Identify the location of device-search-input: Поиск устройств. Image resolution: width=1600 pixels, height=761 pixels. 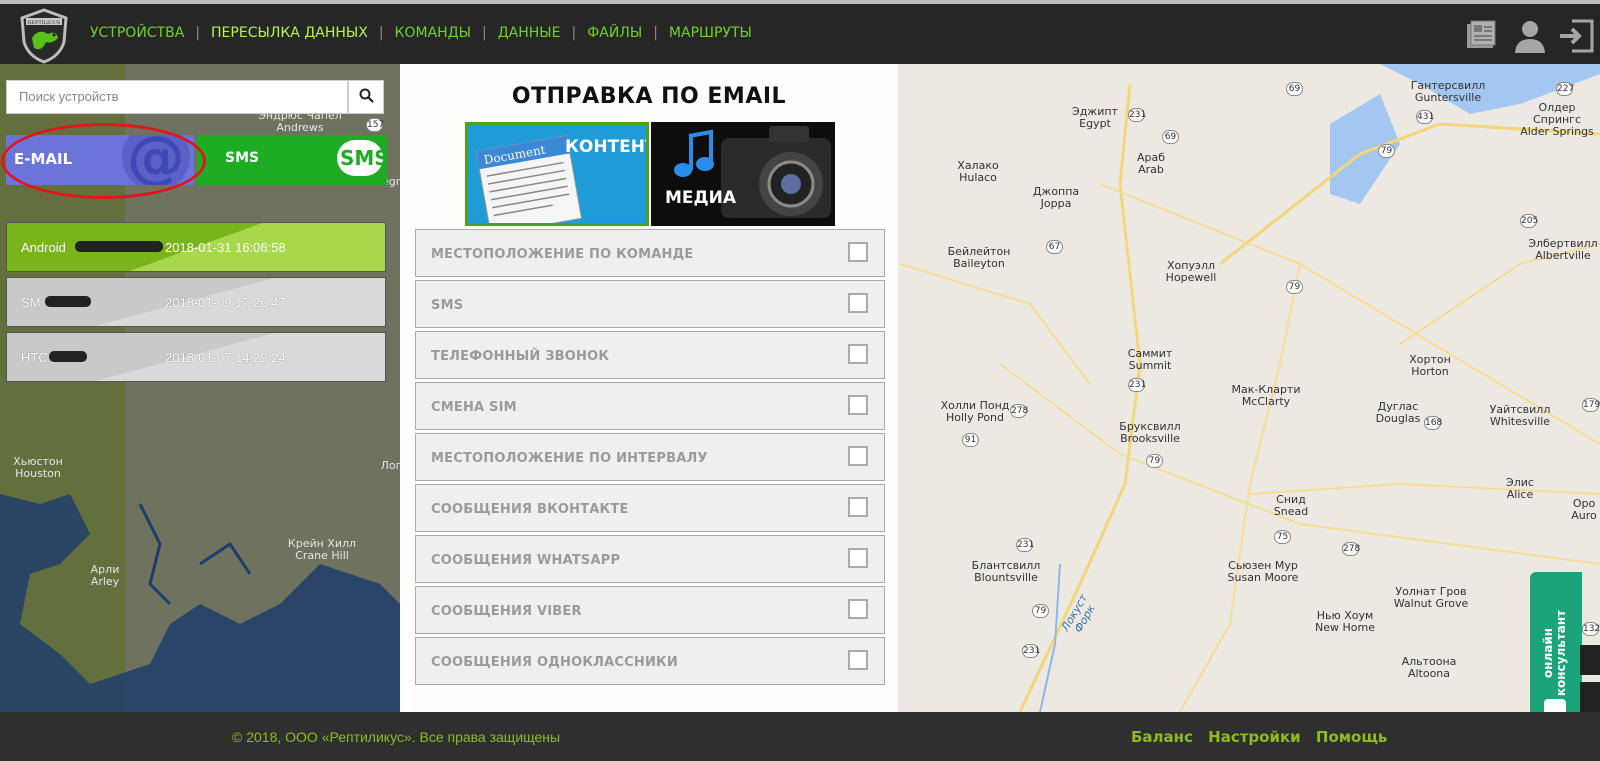
(177, 97).